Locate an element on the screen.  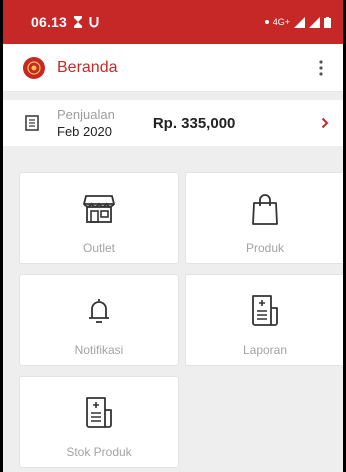
network-type: 4G+ is located at coordinates (281, 22).